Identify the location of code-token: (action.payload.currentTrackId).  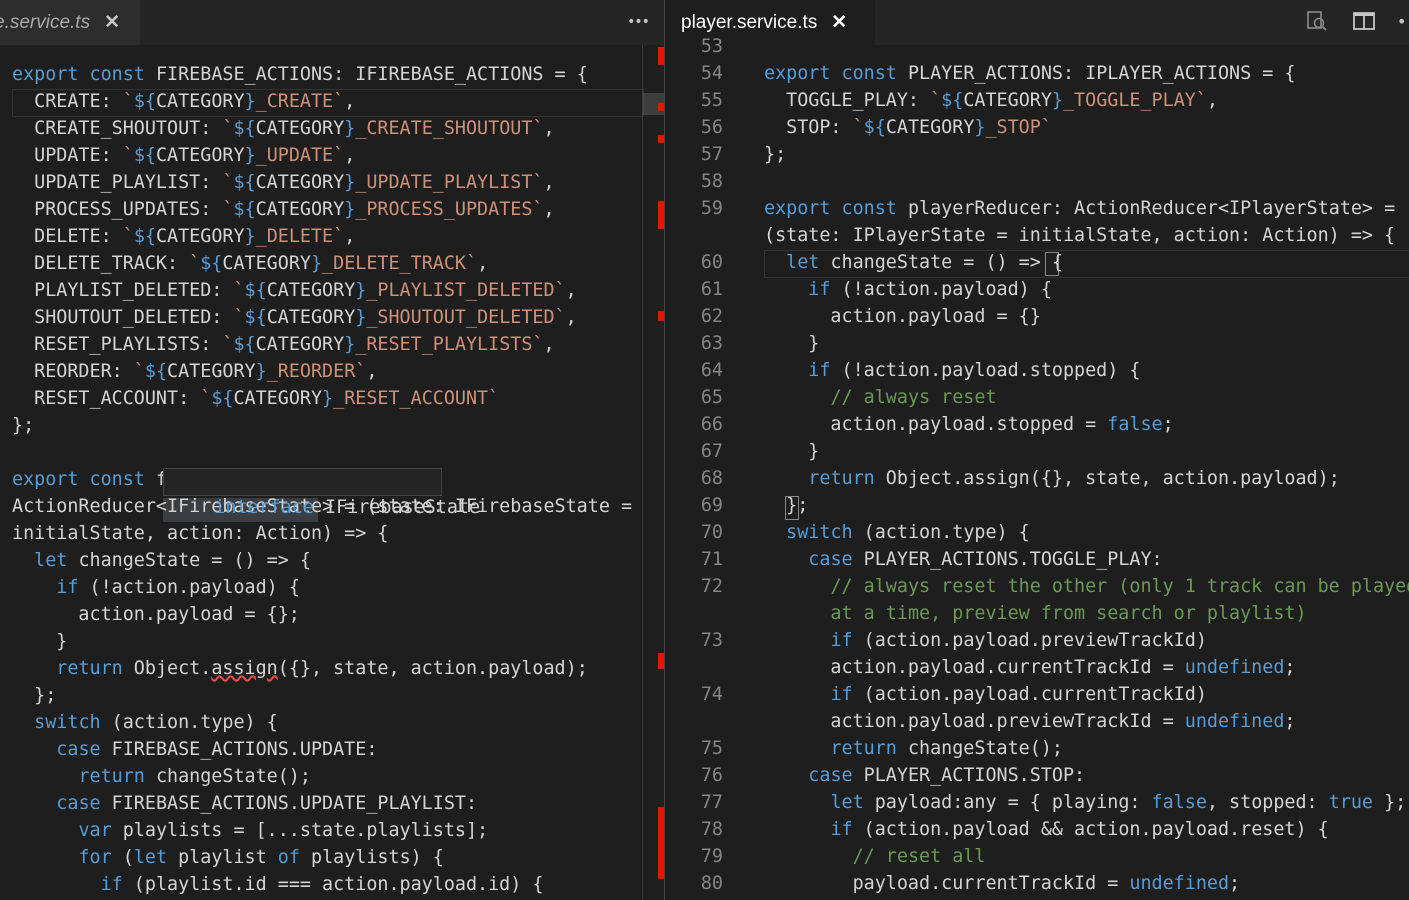
(1029, 694).